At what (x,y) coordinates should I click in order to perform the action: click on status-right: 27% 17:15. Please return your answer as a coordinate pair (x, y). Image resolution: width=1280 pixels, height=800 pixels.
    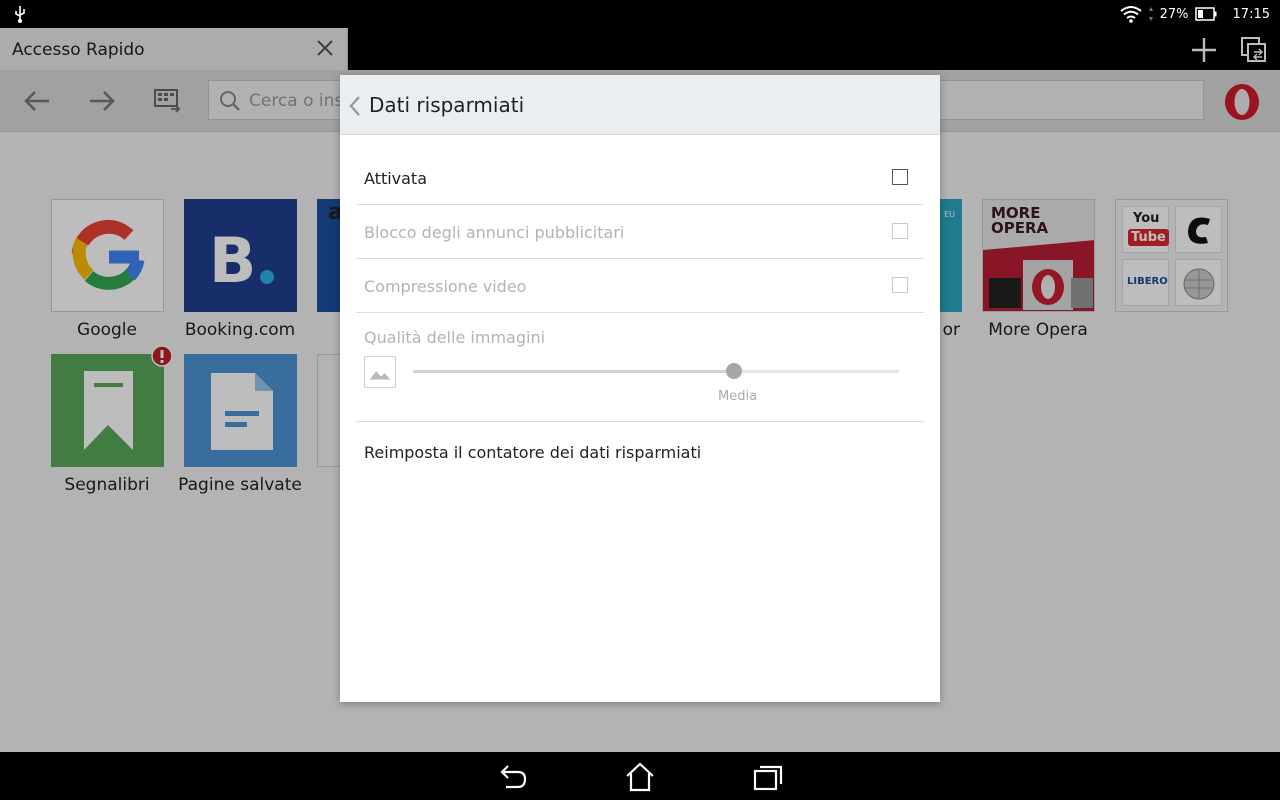
    Looking at the image, I should click on (1200, 14).